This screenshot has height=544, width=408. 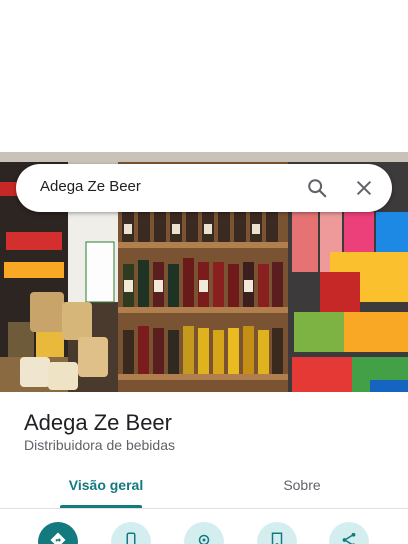 What do you see at coordinates (204, 188) in the screenshot?
I see `search-bar: Adega Ze Beer` at bounding box center [204, 188].